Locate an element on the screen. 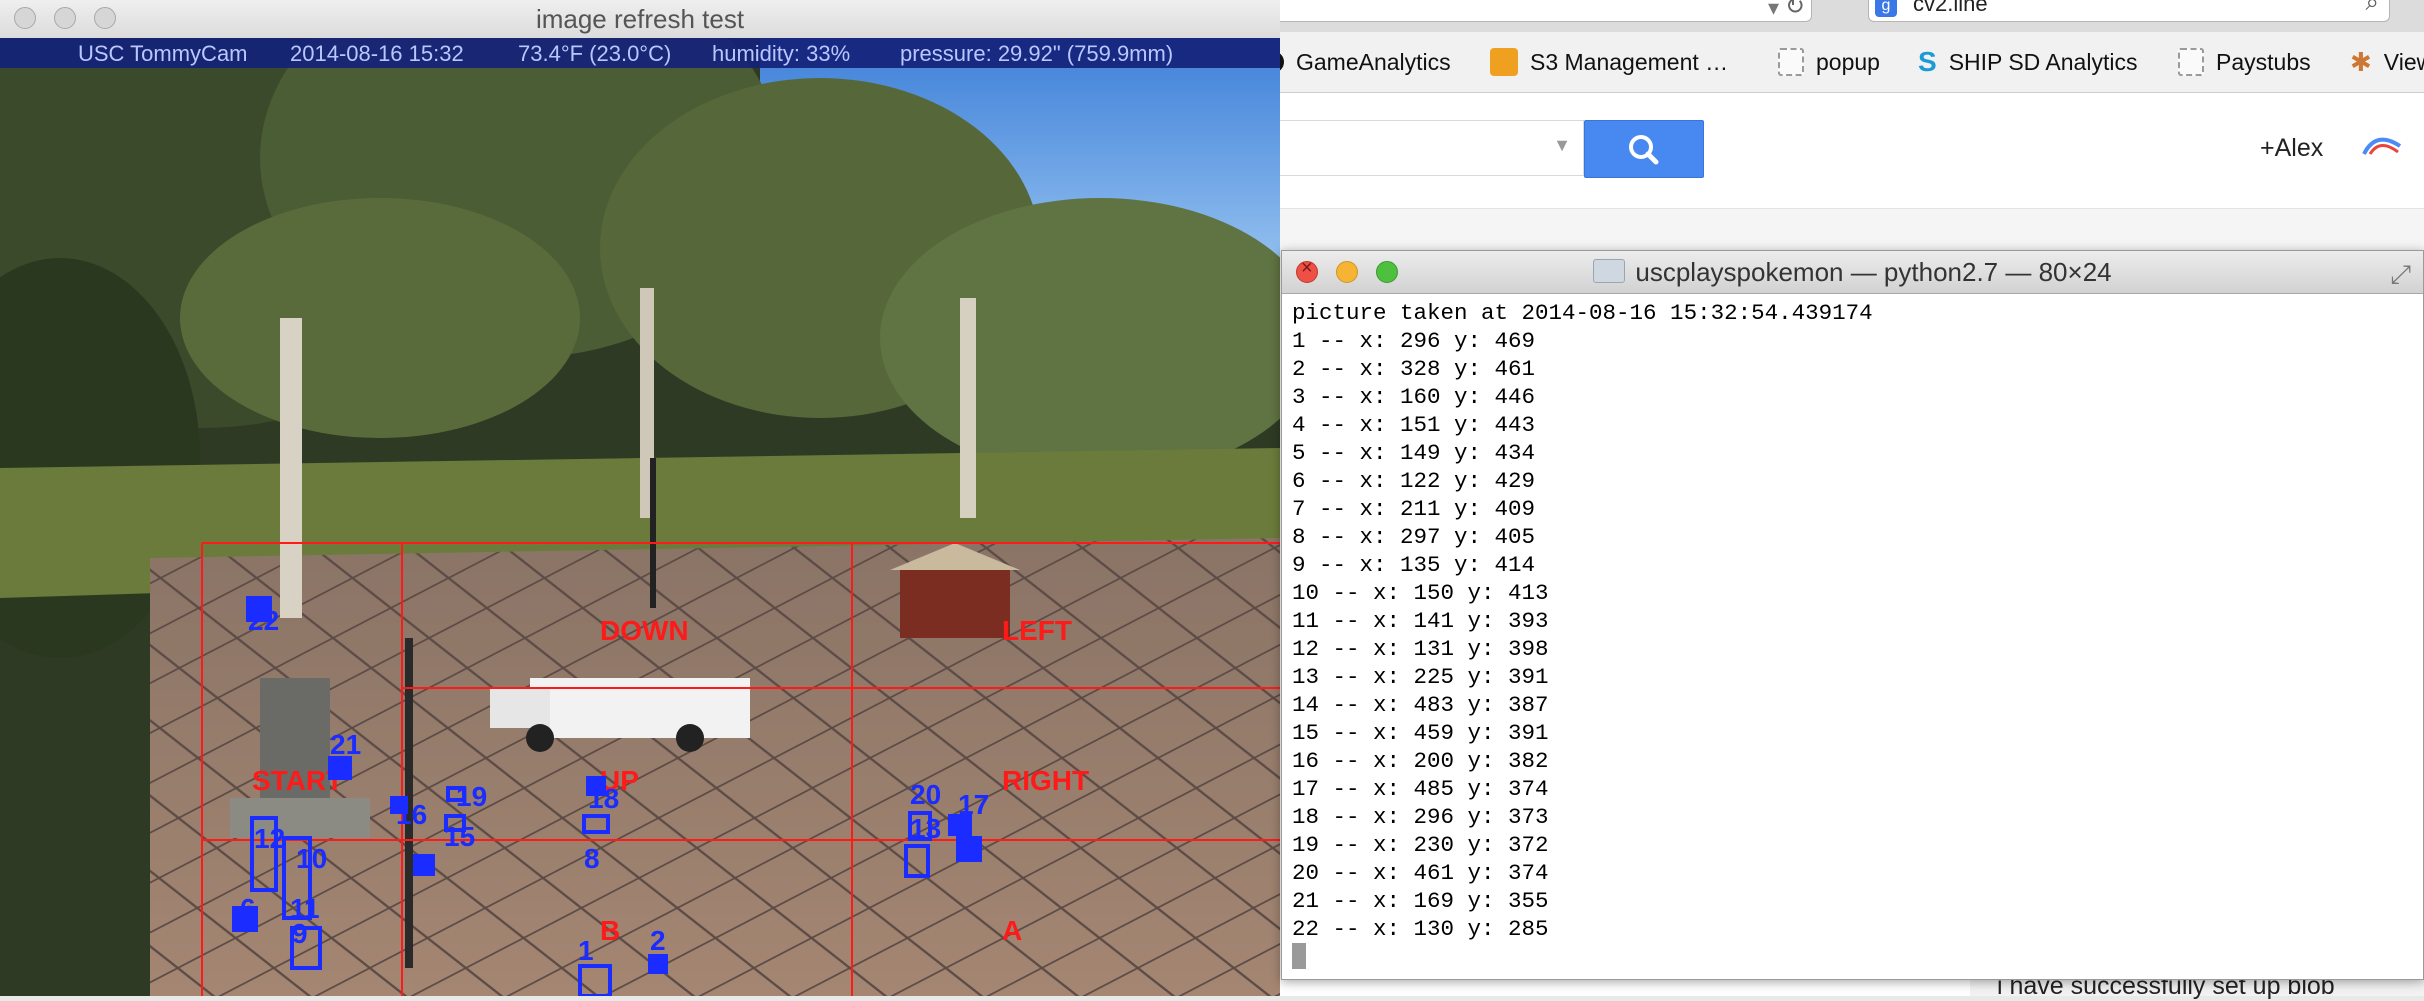 The image size is (2424, 1001). blob-label: 11 is located at coordinates (305, 908).